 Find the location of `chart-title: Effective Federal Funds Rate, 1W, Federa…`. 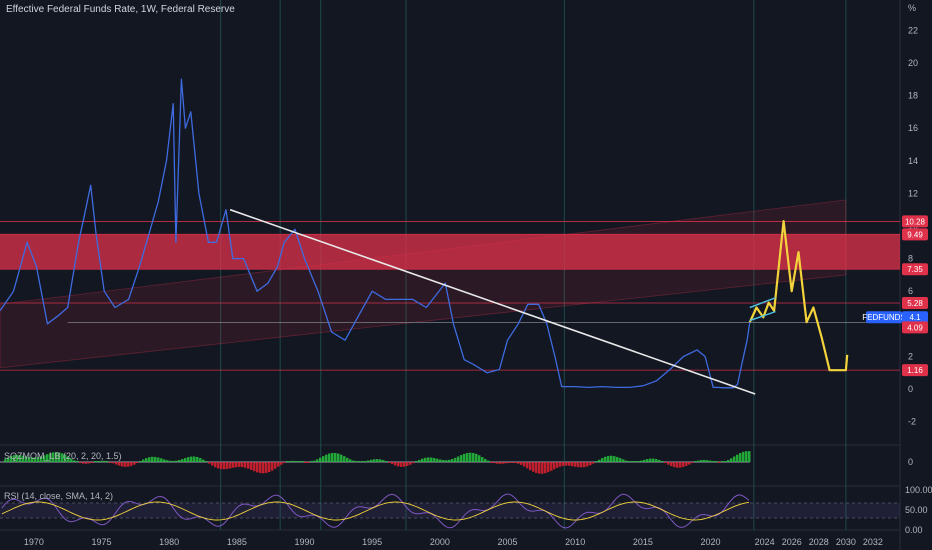

chart-title: Effective Federal Funds Rate, 1W, Federa… is located at coordinates (120, 9).